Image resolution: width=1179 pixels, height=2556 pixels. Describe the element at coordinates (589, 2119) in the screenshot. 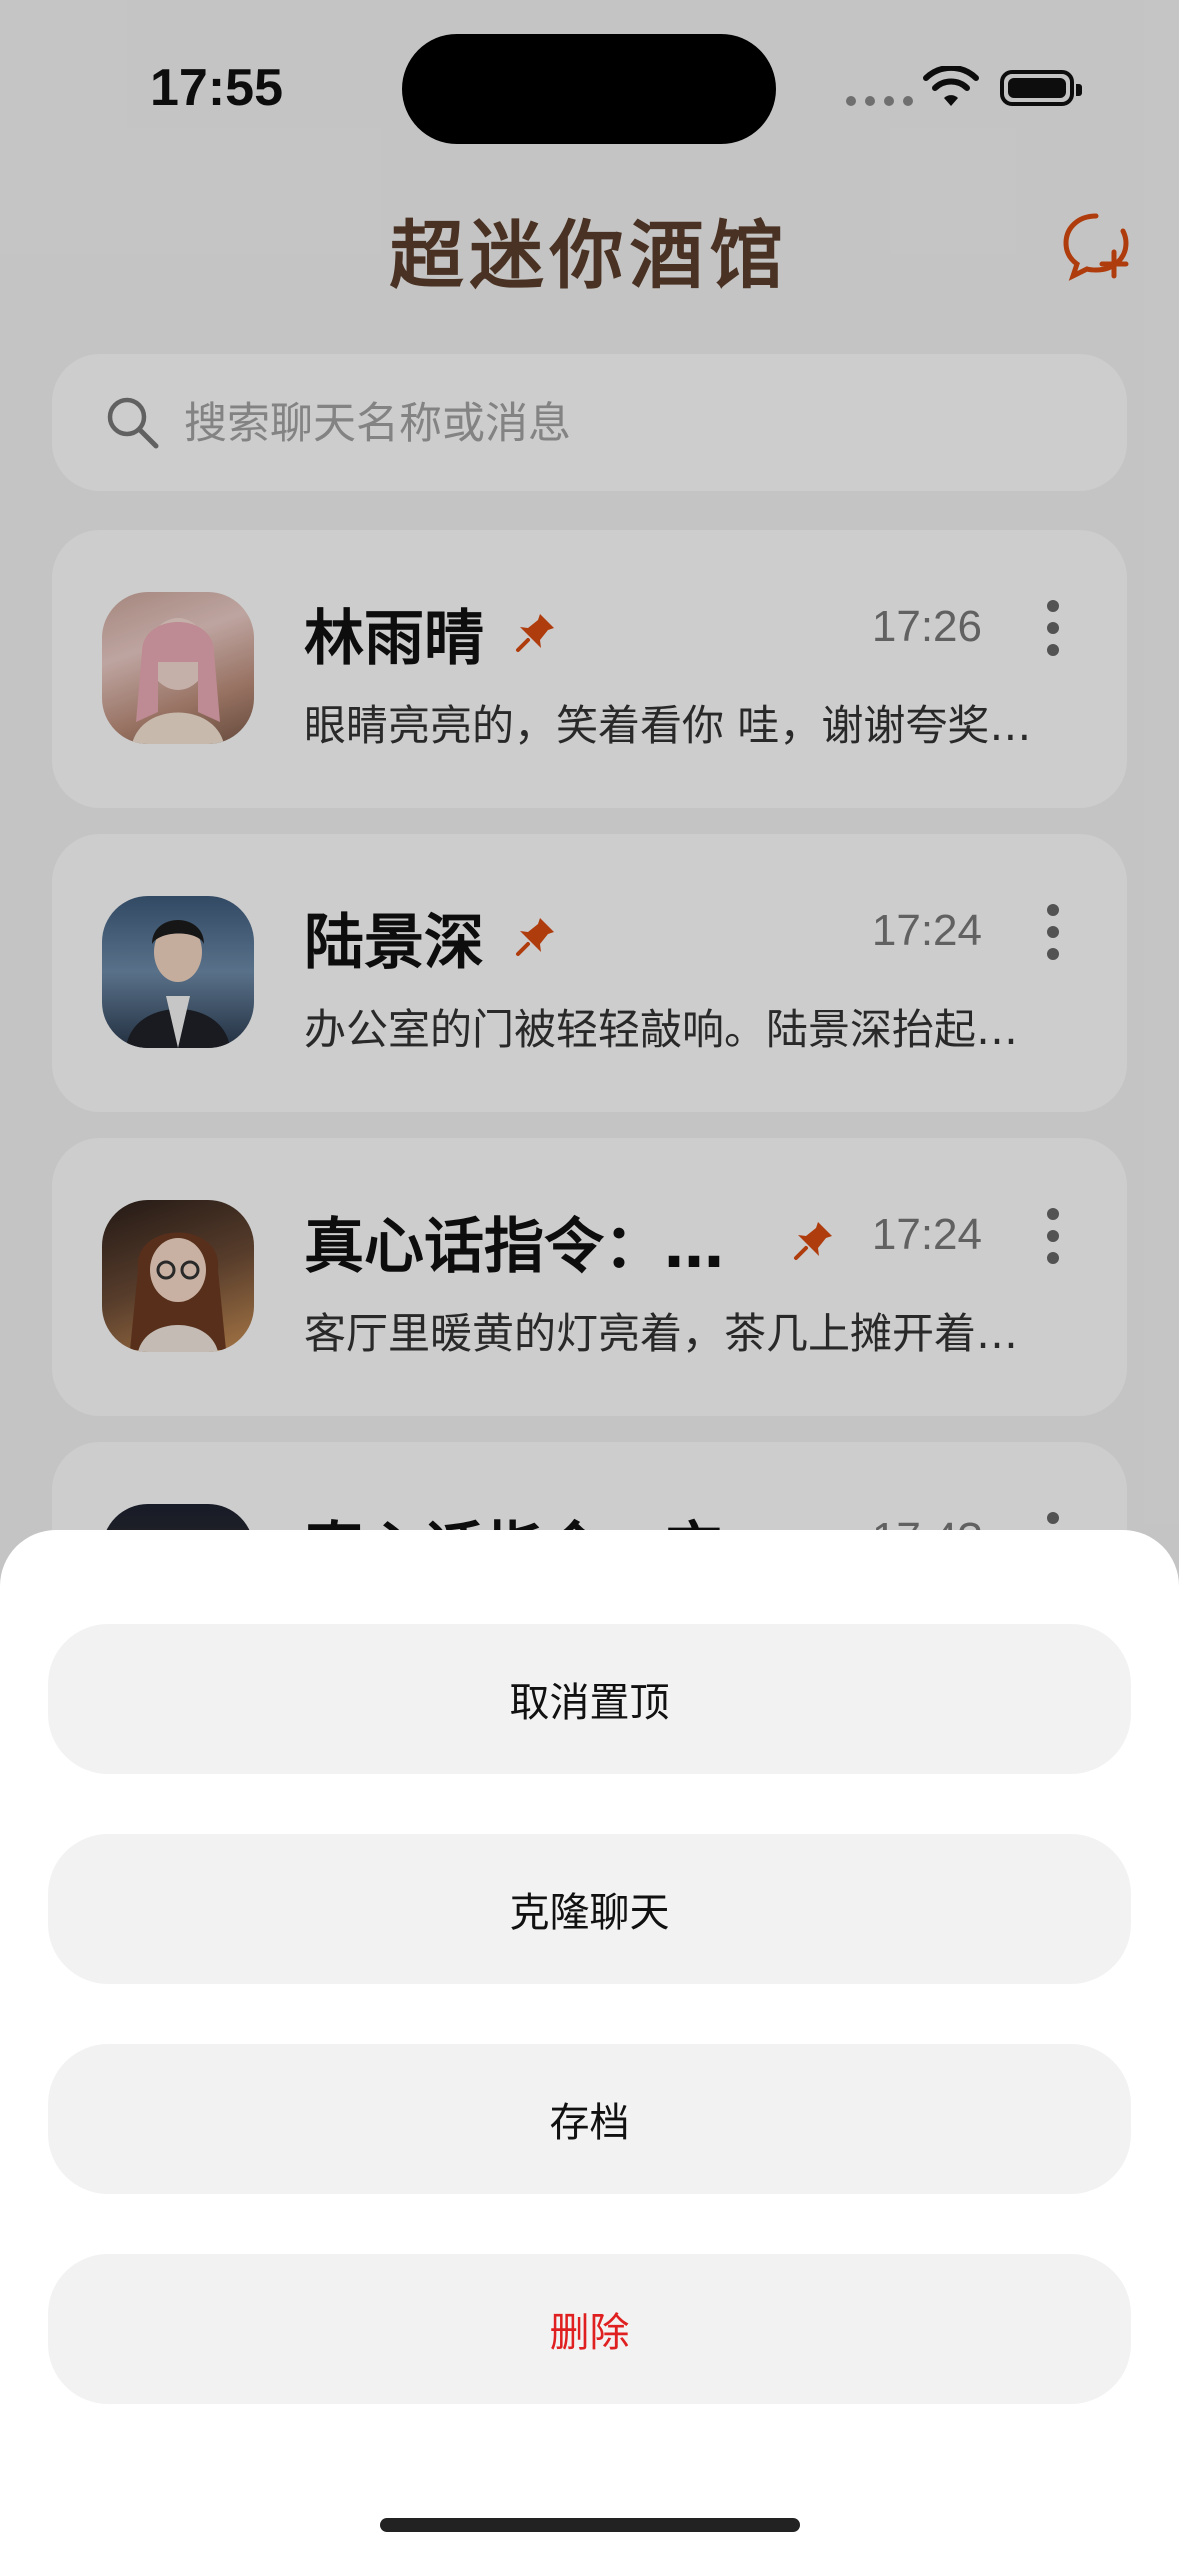

I see `archive-button: 存档` at that location.